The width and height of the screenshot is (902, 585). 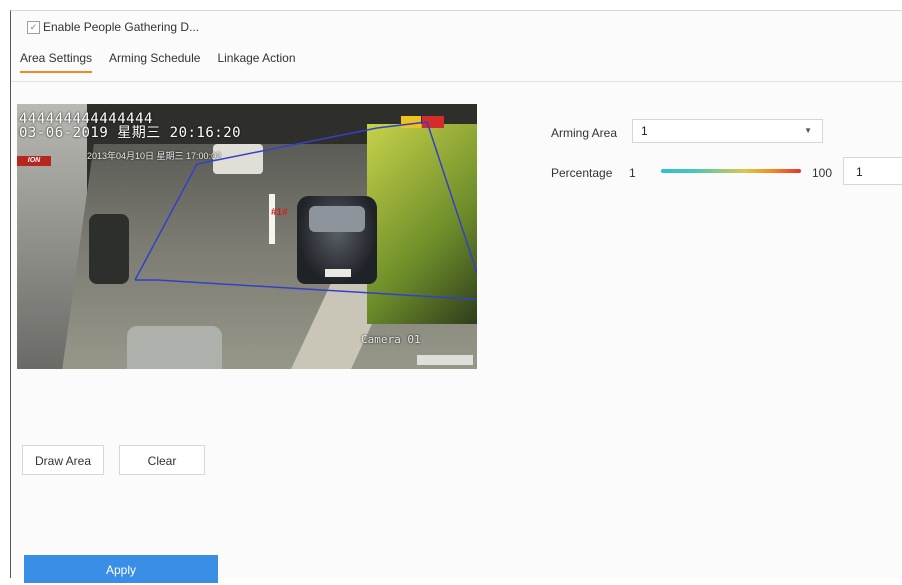 What do you see at coordinates (391, 339) in the screenshot?
I see `camera-label: Camera 01` at bounding box center [391, 339].